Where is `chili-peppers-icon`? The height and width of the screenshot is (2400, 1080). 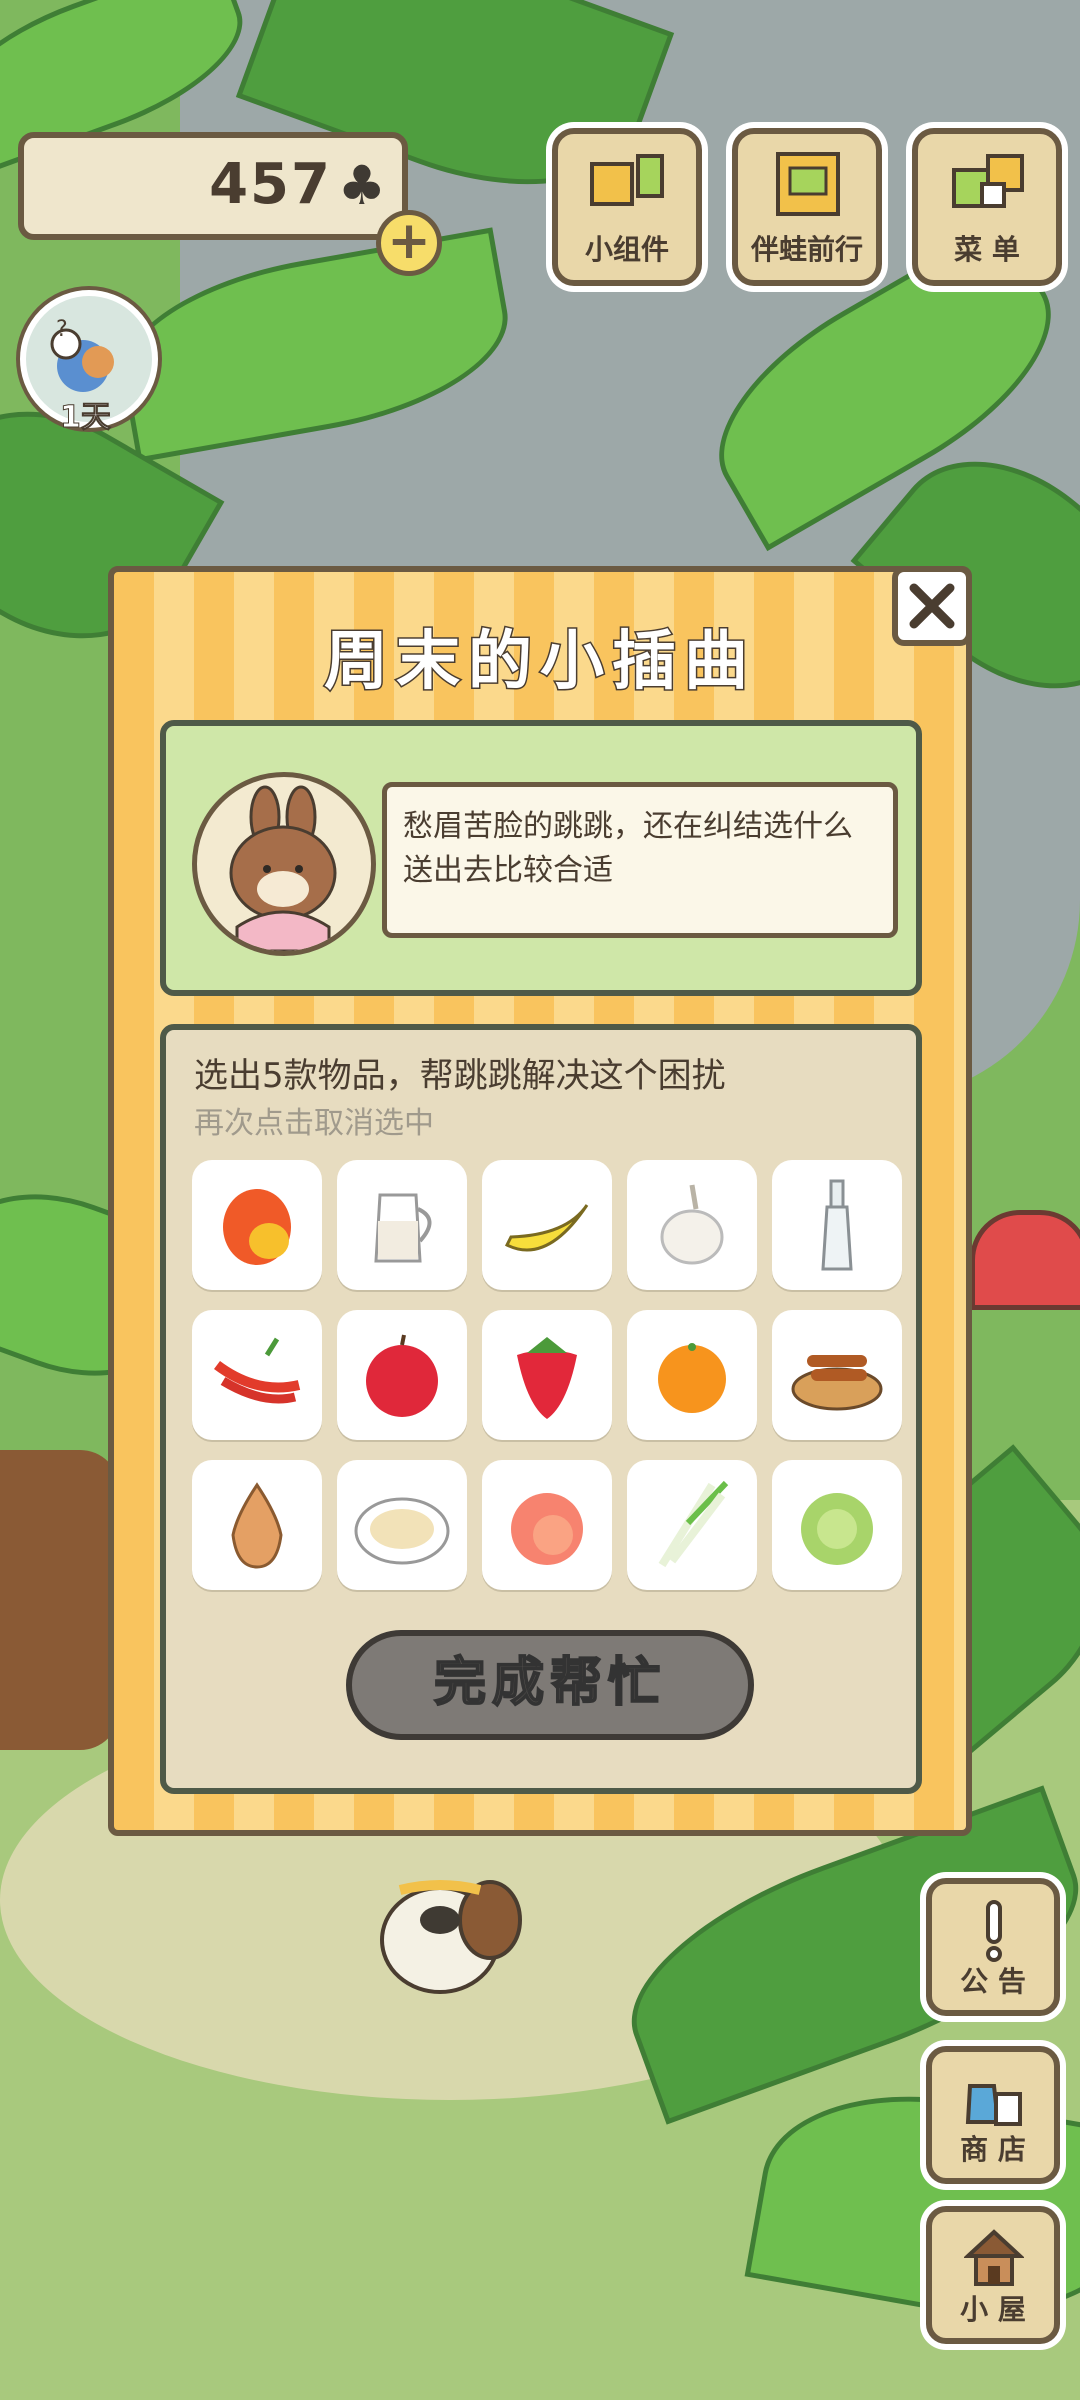 chili-peppers-icon is located at coordinates (257, 1370).